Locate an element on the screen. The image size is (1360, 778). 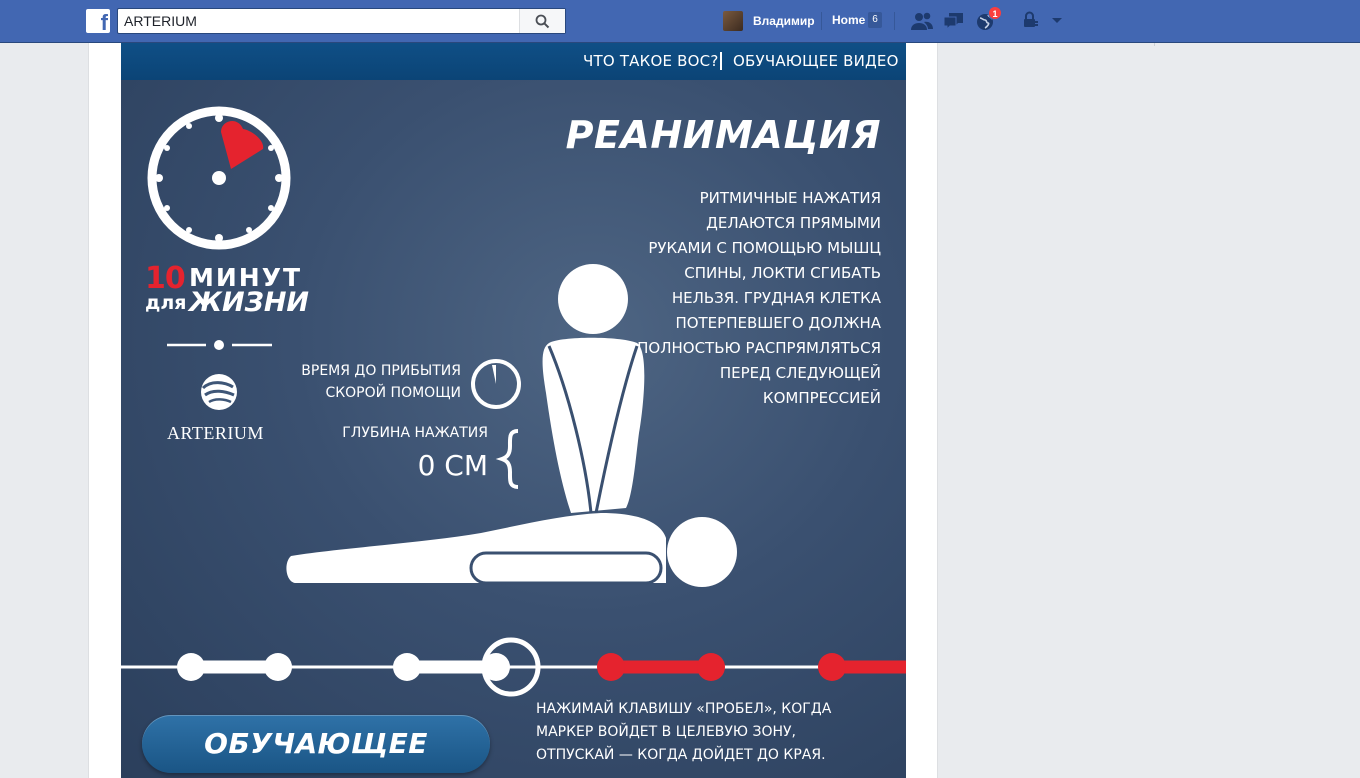
home-link: Home is located at coordinates (848, 20).